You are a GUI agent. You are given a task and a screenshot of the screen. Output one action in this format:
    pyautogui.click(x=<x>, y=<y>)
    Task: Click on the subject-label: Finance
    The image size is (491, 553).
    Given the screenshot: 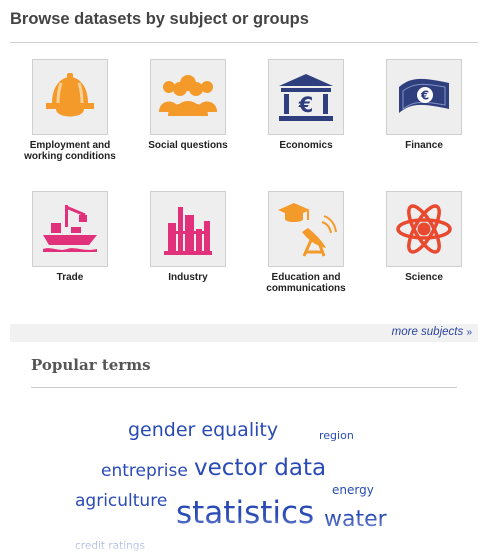 What is the action you would take?
    pyautogui.click(x=424, y=145)
    